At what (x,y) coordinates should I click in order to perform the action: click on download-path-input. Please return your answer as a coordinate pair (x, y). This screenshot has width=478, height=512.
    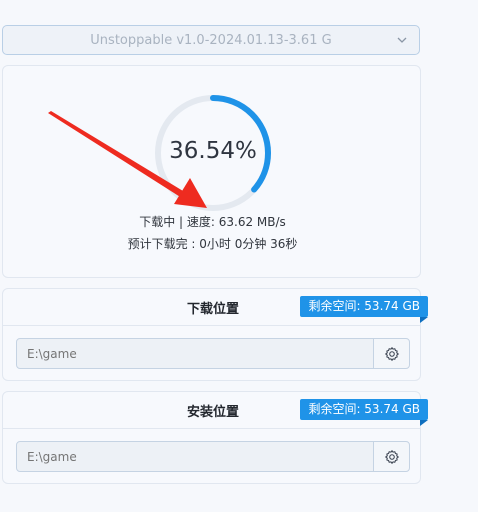
    Looking at the image, I should click on (195, 353).